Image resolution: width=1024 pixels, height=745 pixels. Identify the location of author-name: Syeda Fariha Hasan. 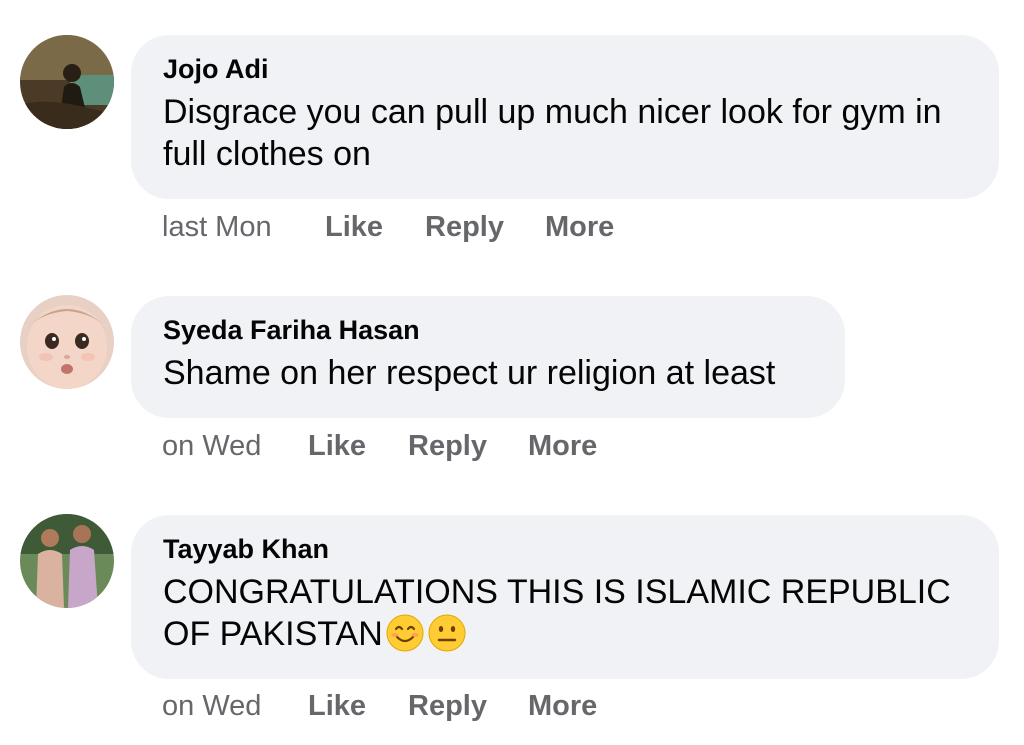
(488, 330).